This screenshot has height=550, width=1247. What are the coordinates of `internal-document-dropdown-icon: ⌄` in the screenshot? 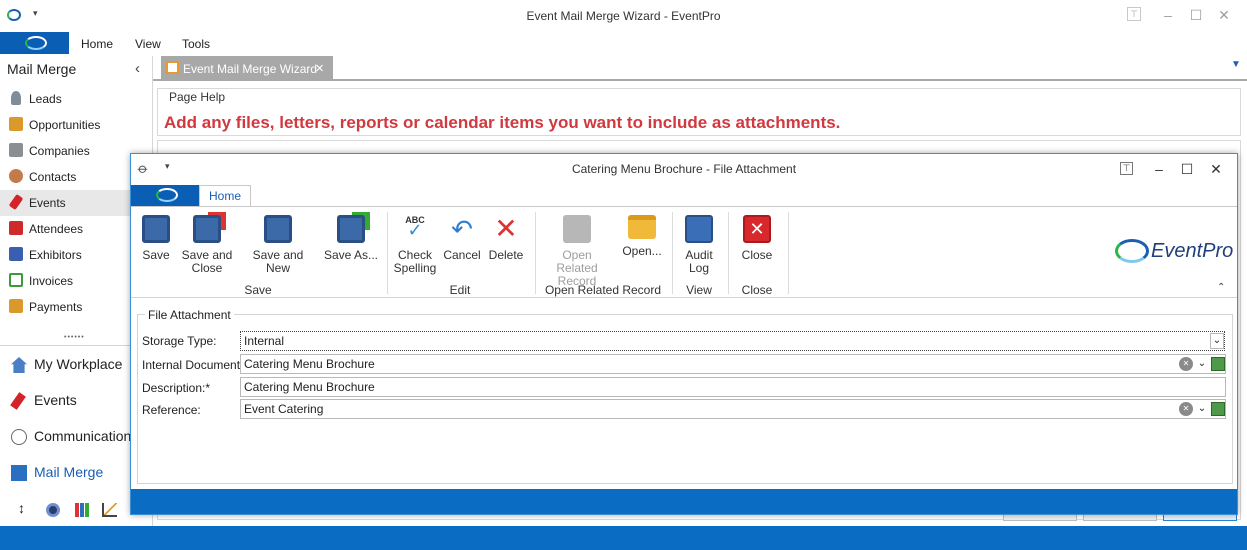 It's located at (1202, 364).